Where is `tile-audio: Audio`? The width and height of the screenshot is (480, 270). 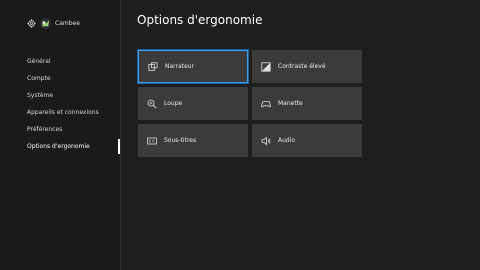 tile-audio: Audio is located at coordinates (307, 140).